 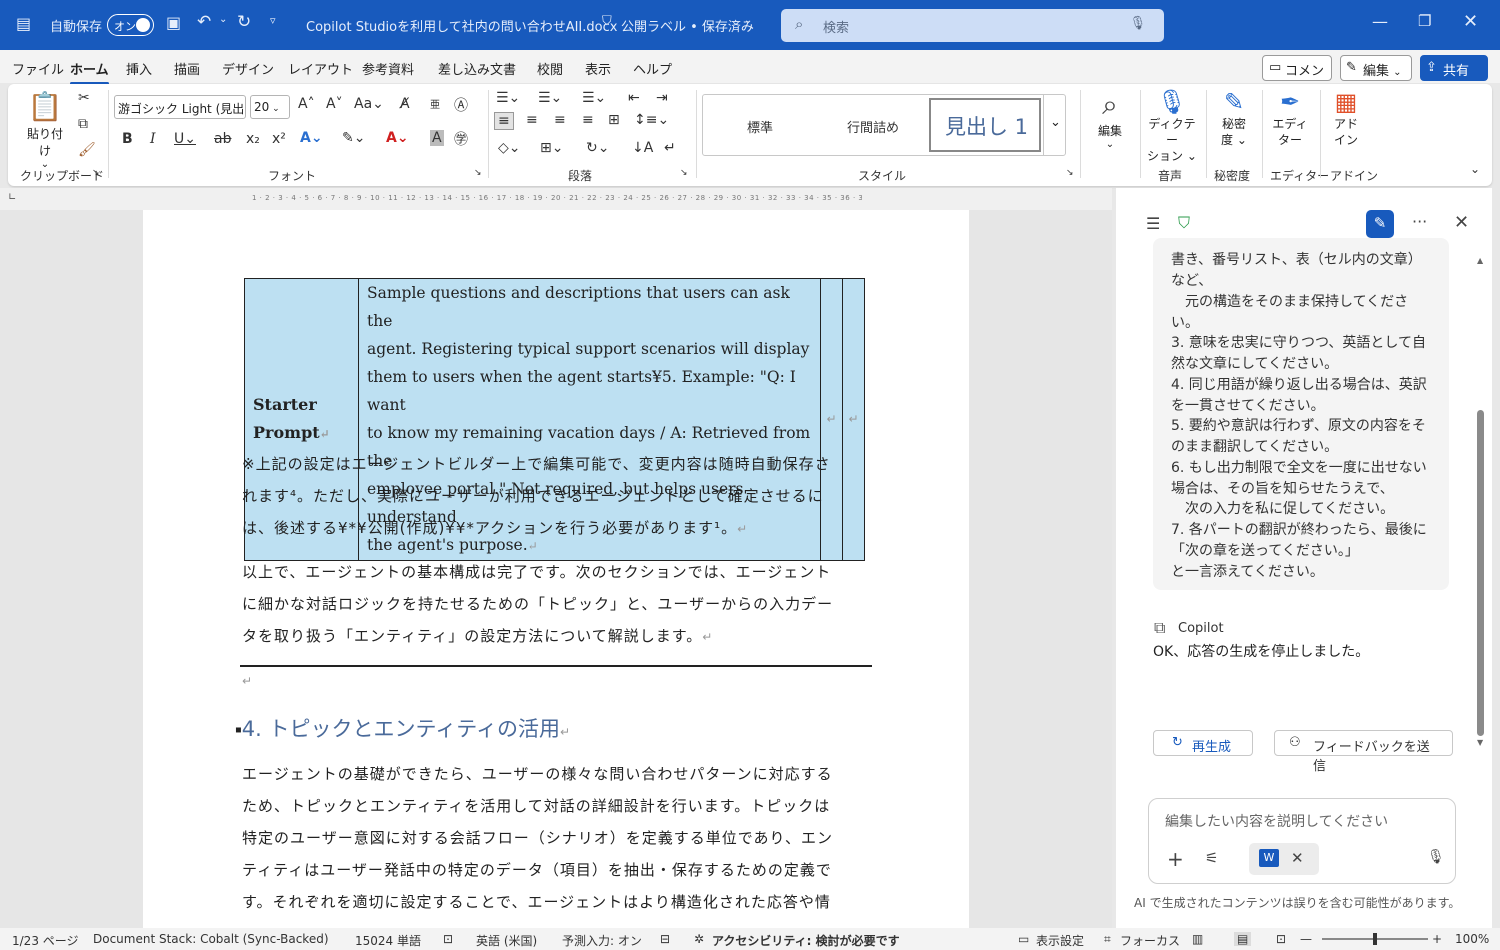 What do you see at coordinates (560, 120) in the screenshot?
I see `align-right-icon: ≡` at bounding box center [560, 120].